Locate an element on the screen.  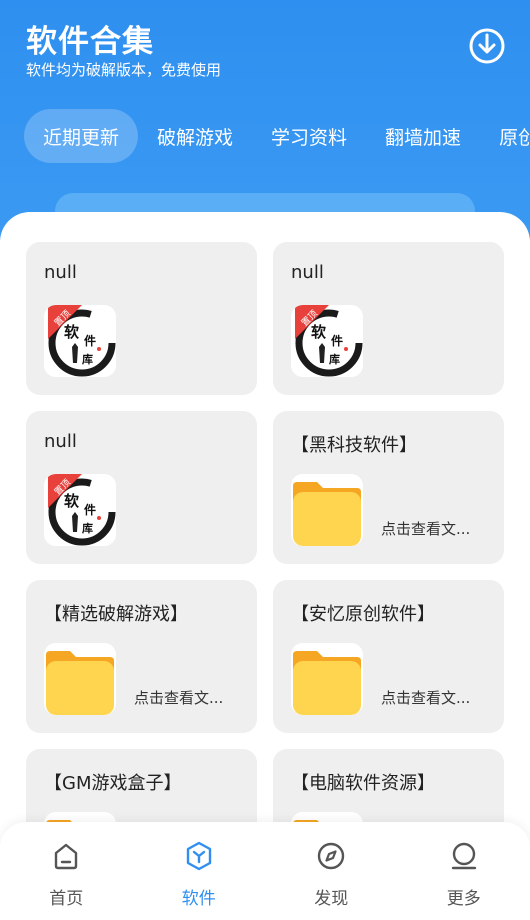
nav-more-label: 更多 is located at coordinates (463, 899).